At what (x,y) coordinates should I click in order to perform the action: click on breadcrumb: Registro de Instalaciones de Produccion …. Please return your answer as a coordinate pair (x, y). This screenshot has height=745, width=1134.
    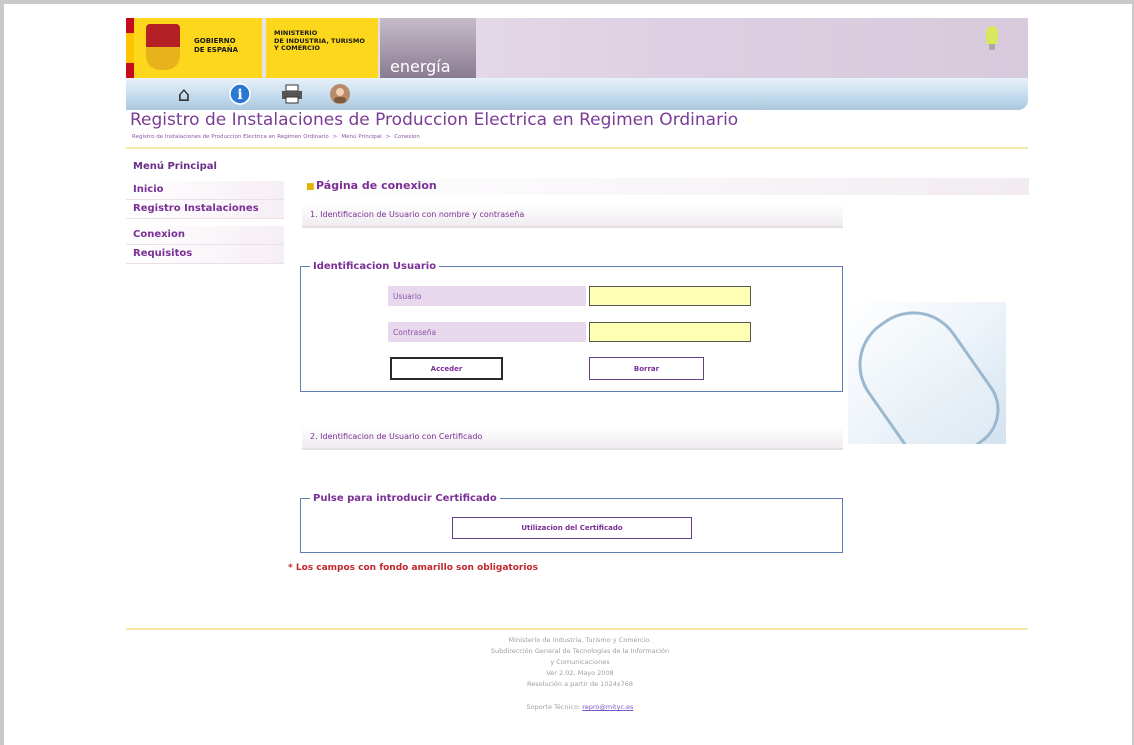
    Looking at the image, I should click on (276, 137).